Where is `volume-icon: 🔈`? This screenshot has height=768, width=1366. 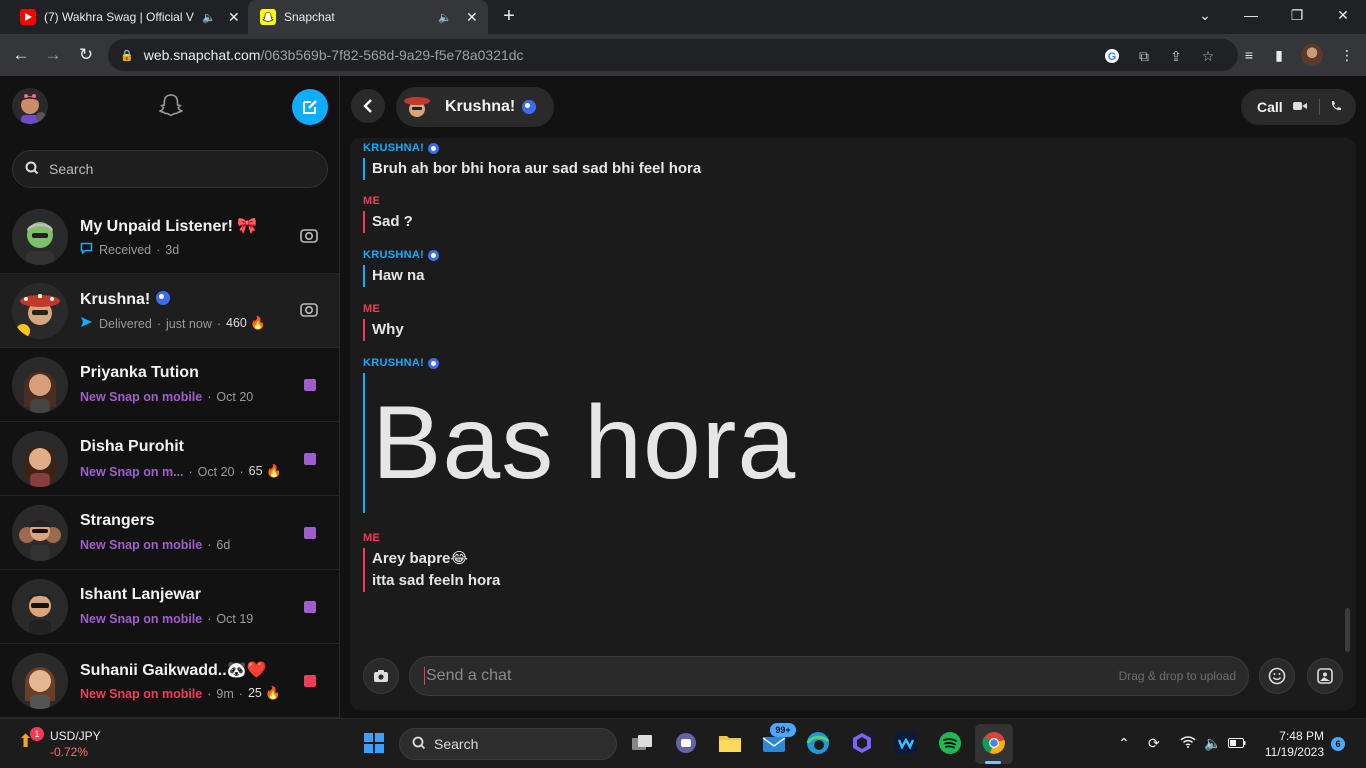
volume-icon: 🔈 is located at coordinates (1212, 743).